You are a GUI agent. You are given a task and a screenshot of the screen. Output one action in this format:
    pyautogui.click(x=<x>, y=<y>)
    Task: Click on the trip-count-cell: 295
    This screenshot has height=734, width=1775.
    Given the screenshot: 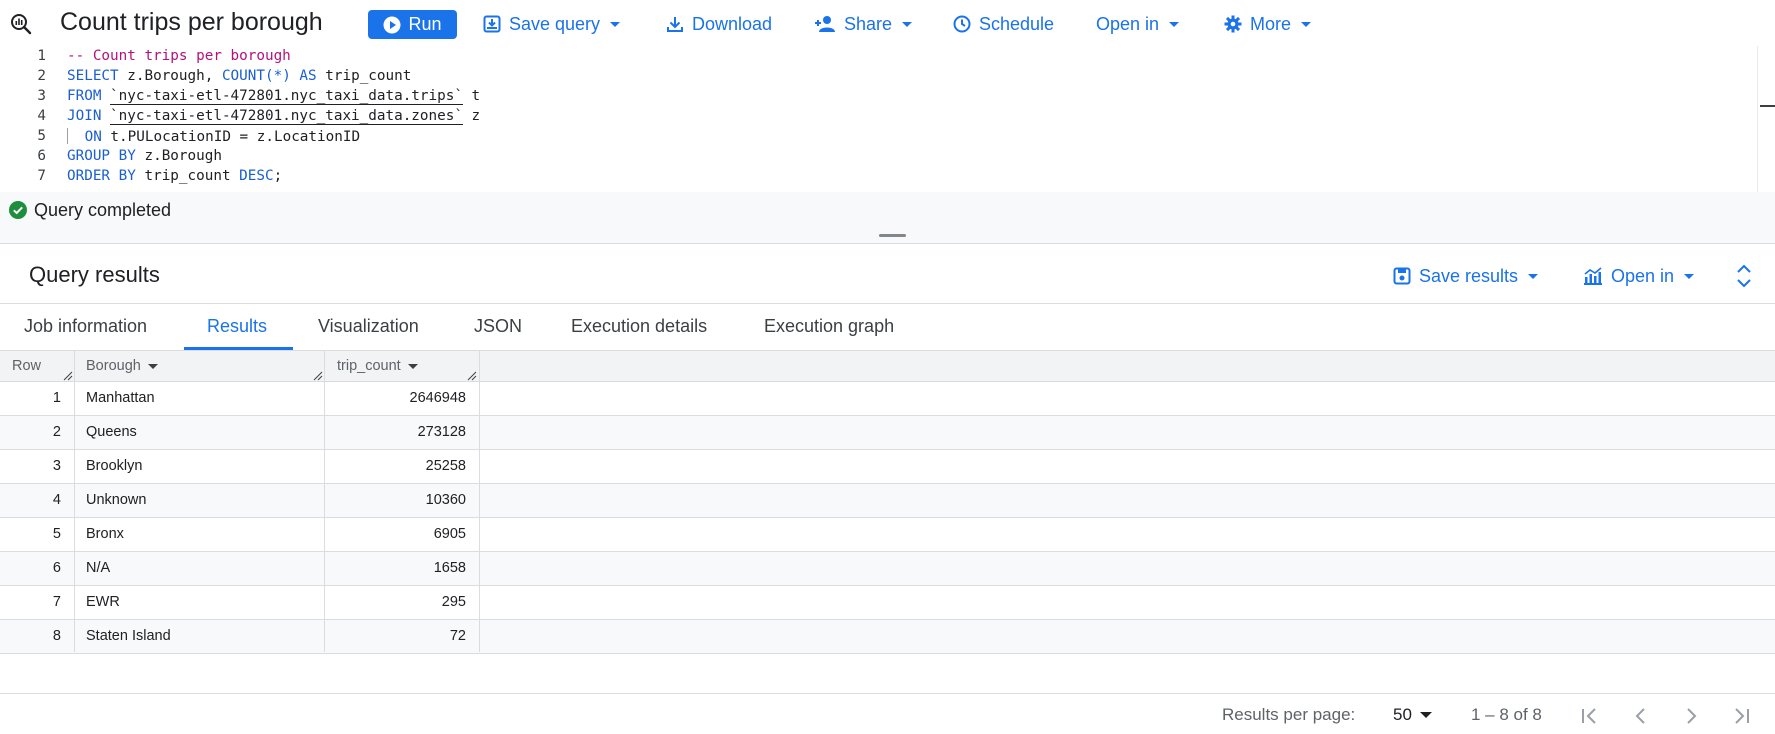 What is the action you would take?
    pyautogui.click(x=398, y=602)
    